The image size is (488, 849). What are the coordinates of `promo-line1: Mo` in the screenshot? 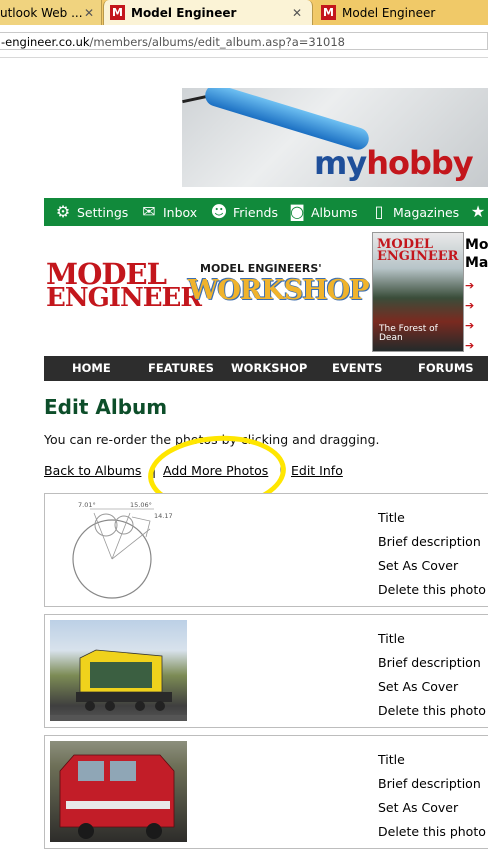 It's located at (476, 245).